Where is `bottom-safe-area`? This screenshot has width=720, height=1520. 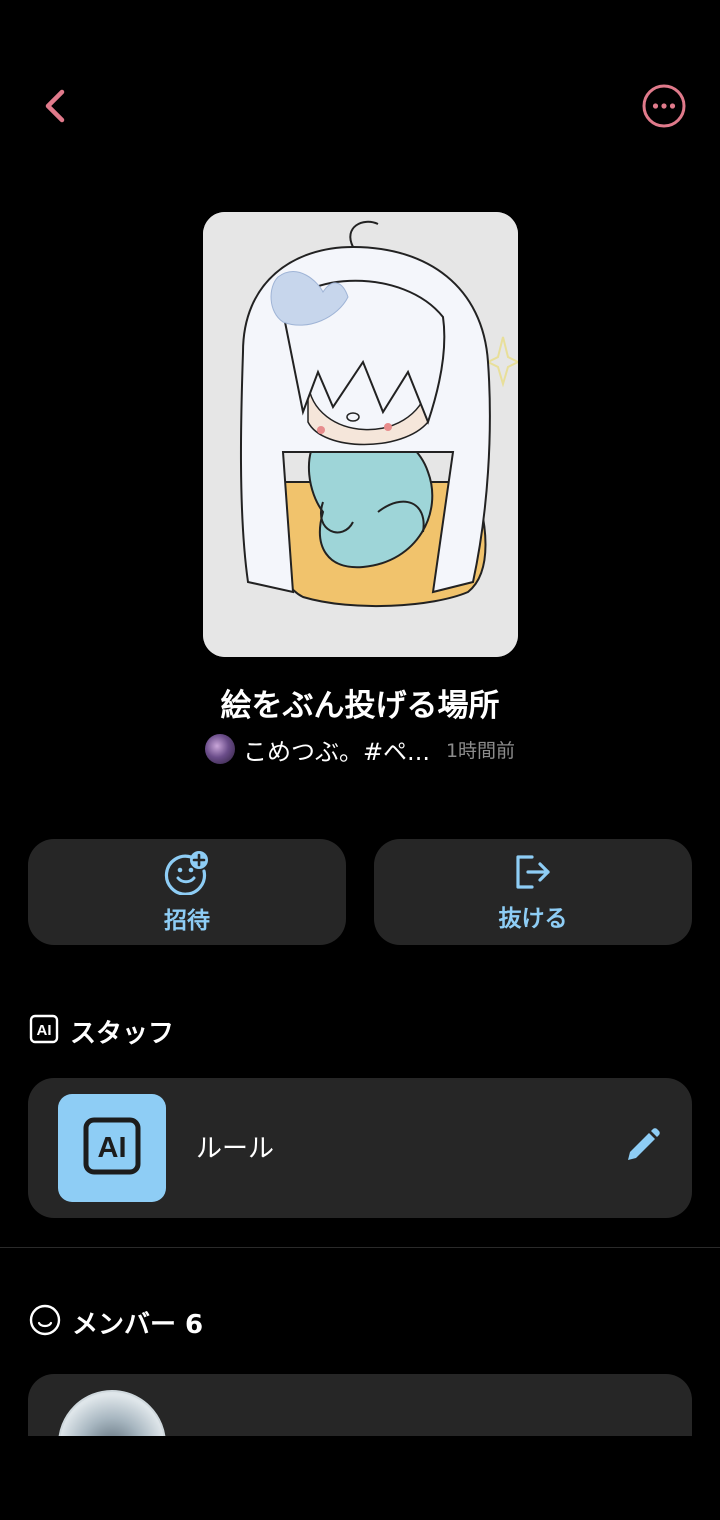
bottom-safe-area is located at coordinates (360, 1478).